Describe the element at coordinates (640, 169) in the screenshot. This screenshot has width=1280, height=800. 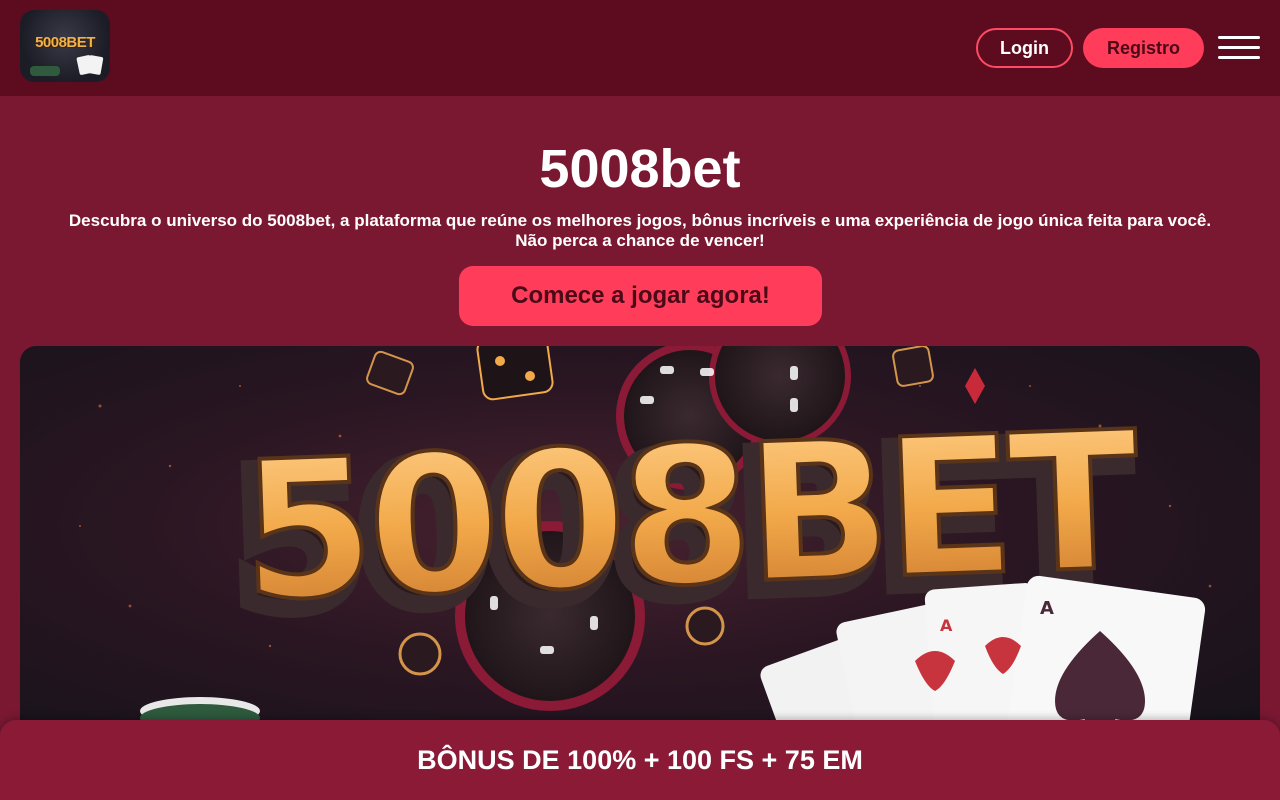
I see `page-title: 5008bet` at that location.